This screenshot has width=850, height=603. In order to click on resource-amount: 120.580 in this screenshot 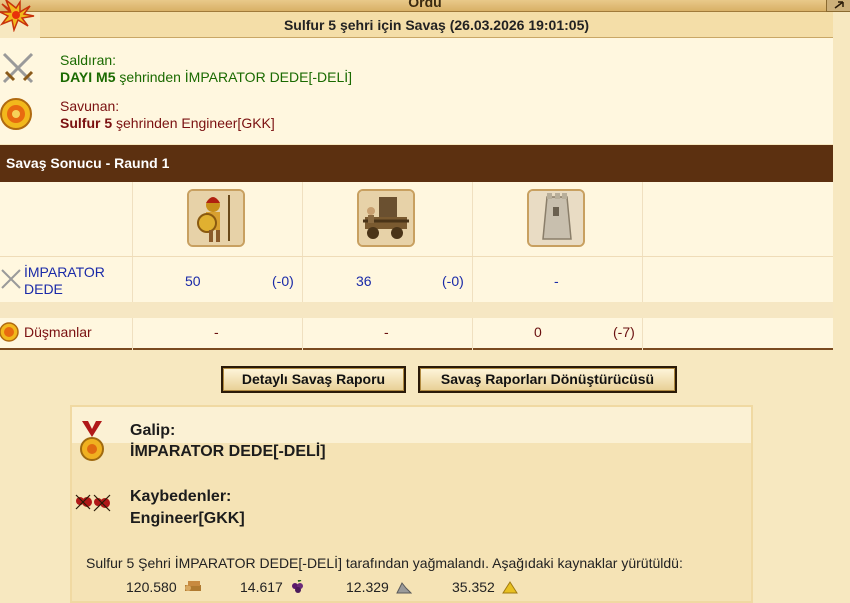, I will do `click(151, 587)`.